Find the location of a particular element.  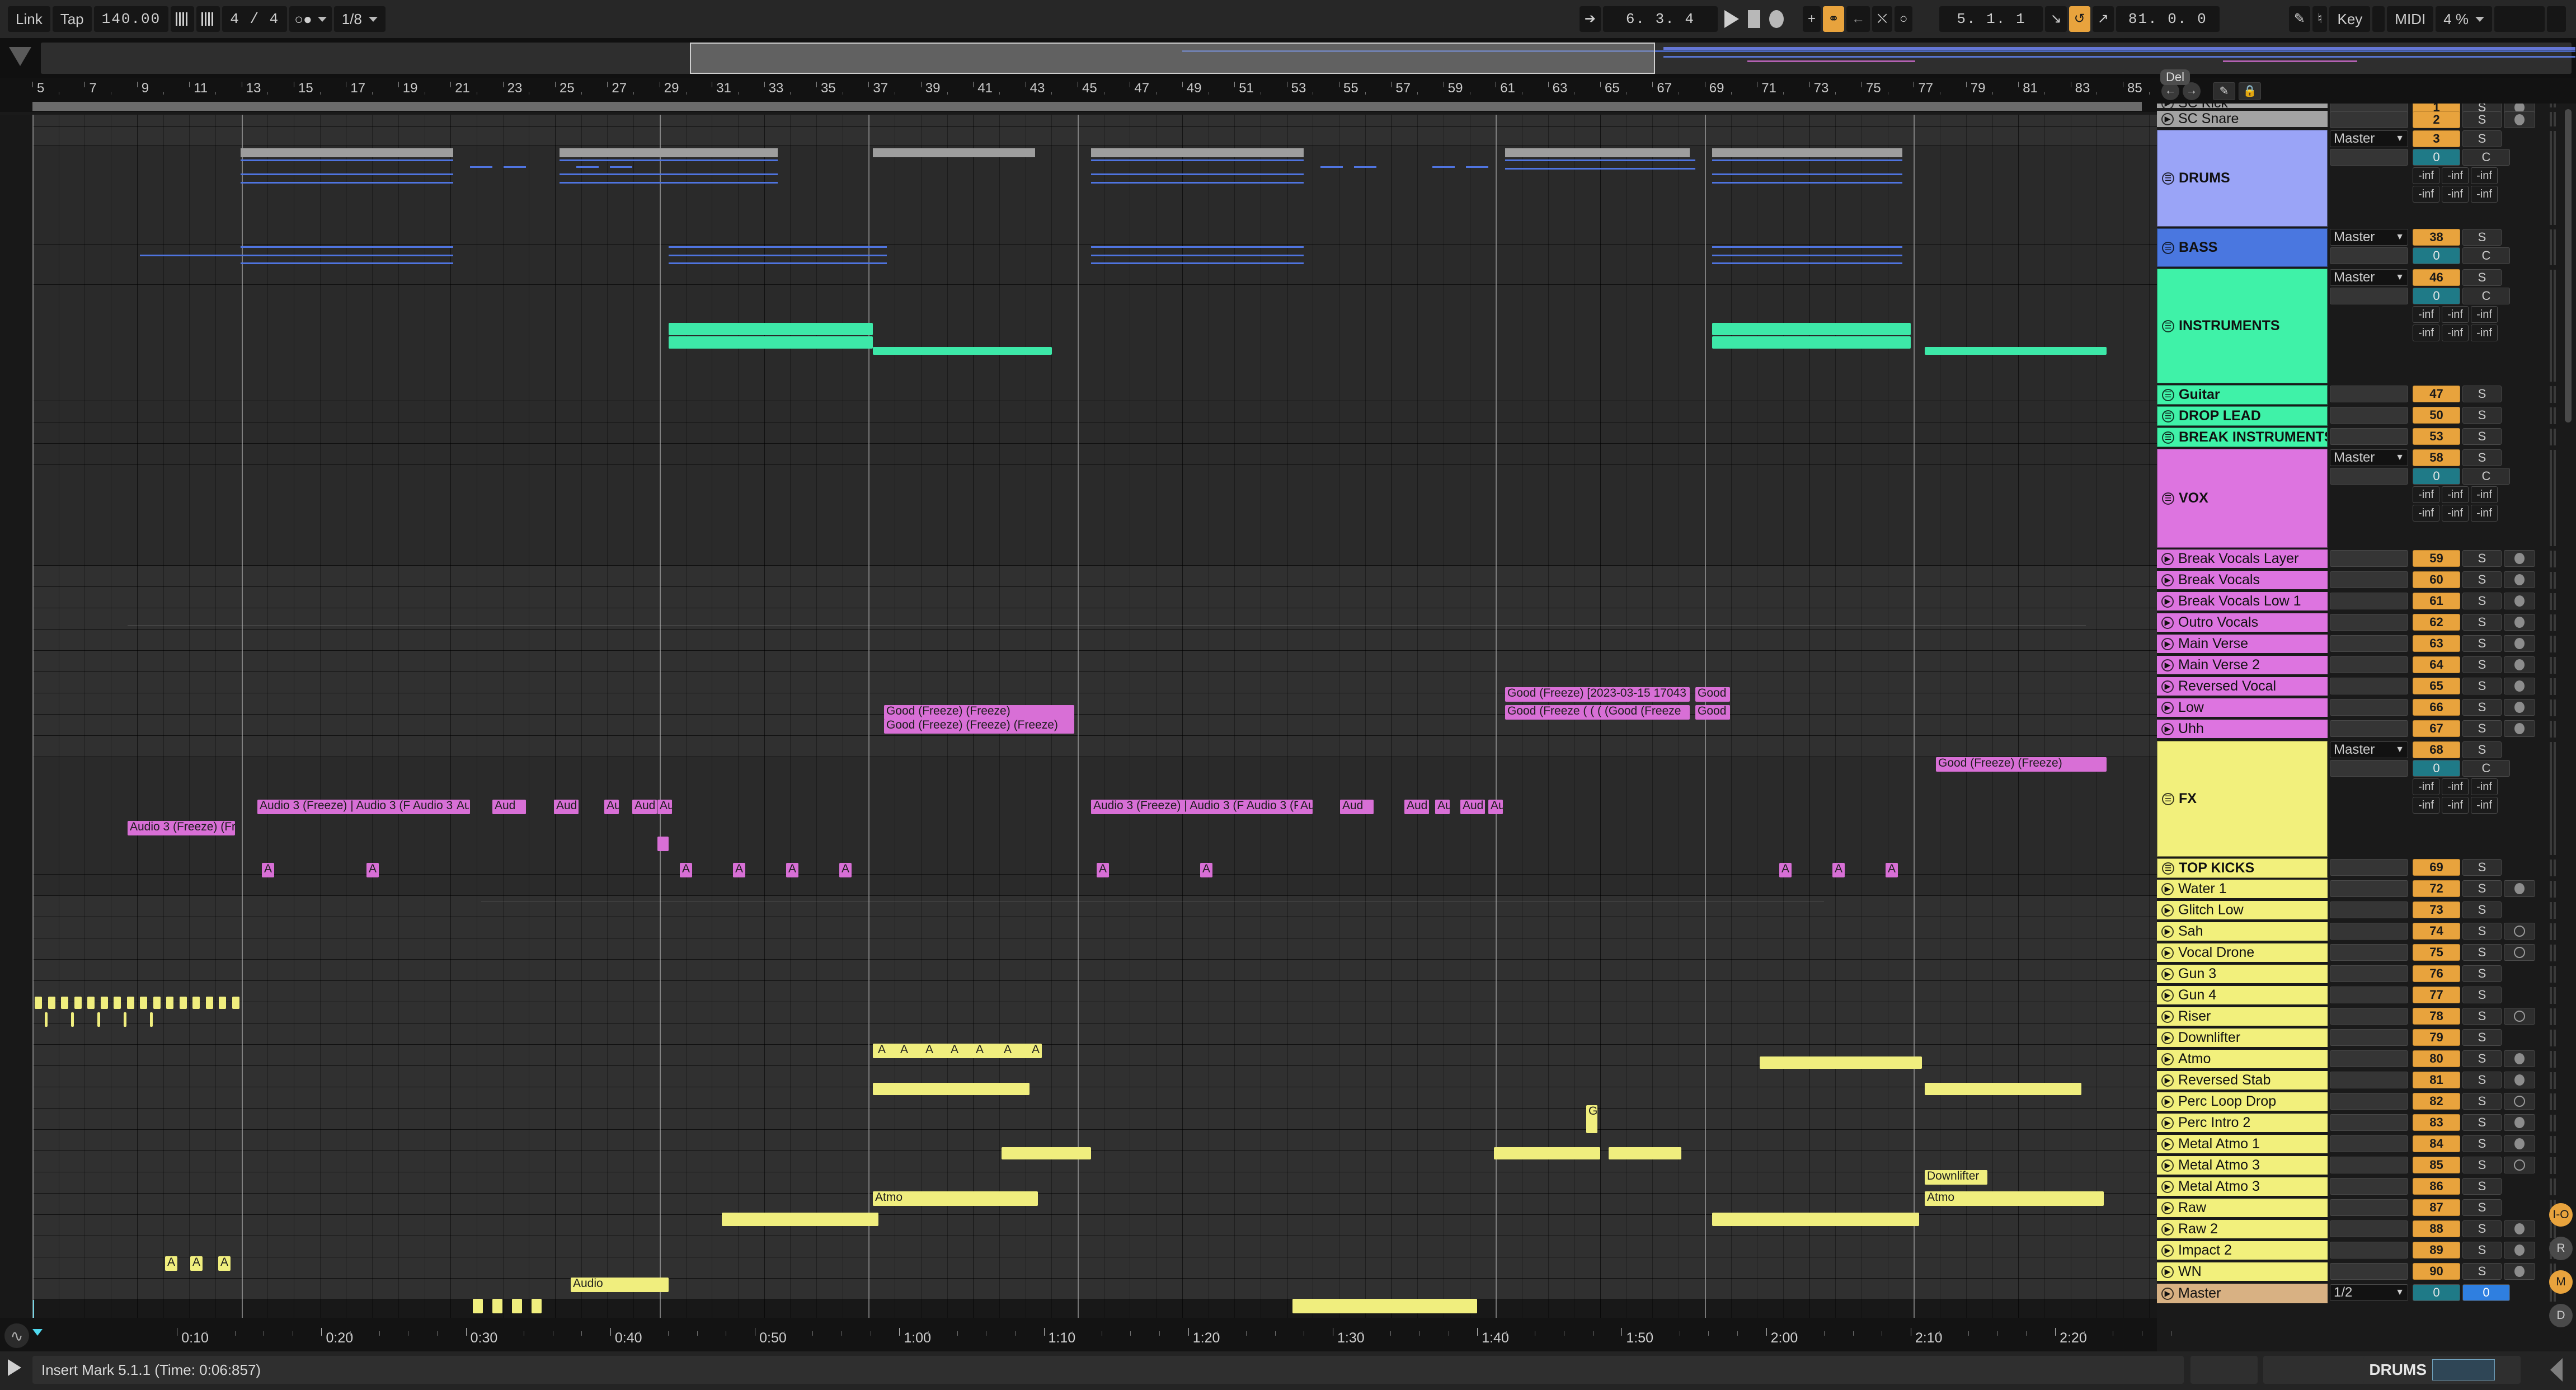

vocal-clip: A is located at coordinates (1785, 870).